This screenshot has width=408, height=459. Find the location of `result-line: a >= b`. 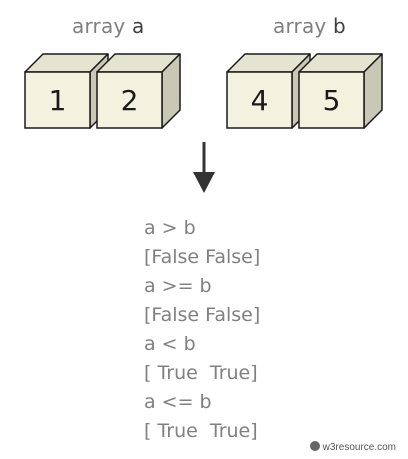

result-line: a >= b is located at coordinates (178, 286).